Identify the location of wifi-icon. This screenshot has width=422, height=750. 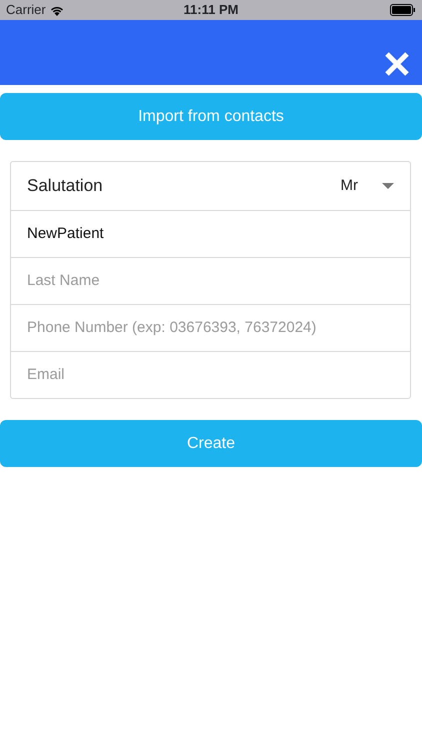
(57, 10).